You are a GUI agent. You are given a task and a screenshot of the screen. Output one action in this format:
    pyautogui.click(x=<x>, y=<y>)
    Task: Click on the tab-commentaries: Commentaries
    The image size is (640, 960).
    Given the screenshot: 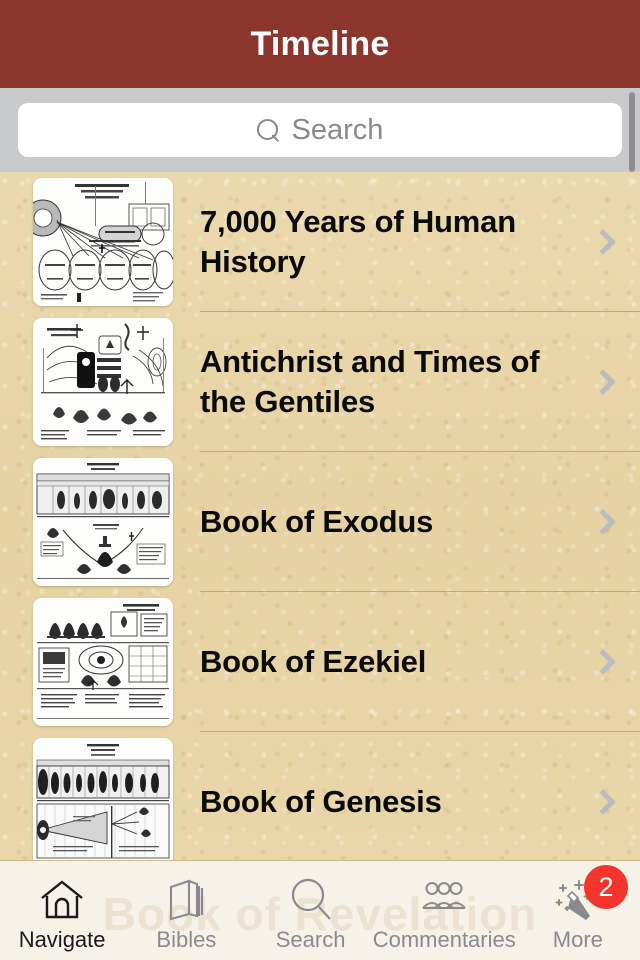 What is the action you would take?
    pyautogui.click(x=444, y=910)
    